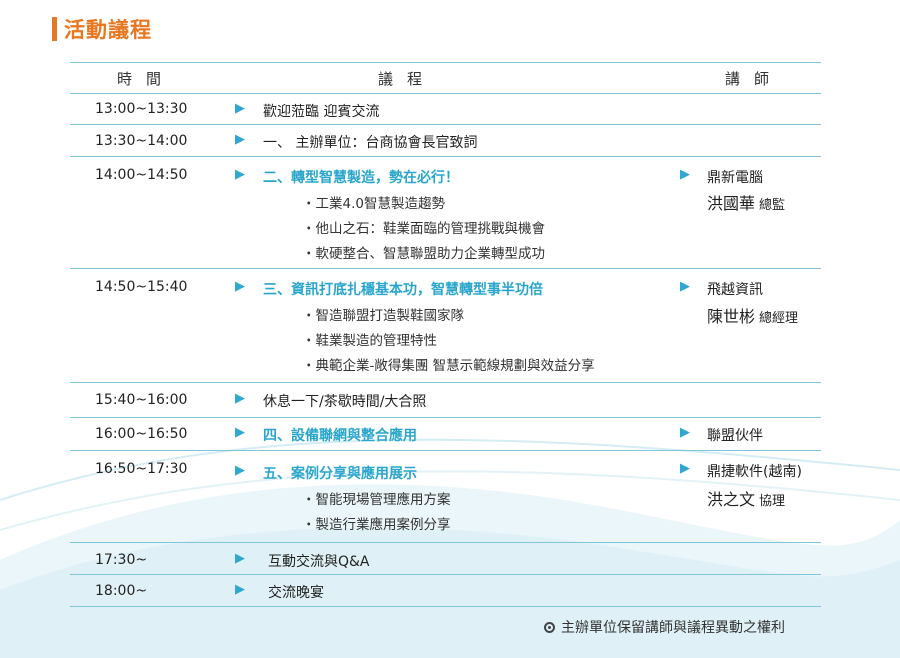 This screenshot has height=658, width=900. Describe the element at coordinates (754, 79) in the screenshot. I see `header-speaker: 講師` at that location.